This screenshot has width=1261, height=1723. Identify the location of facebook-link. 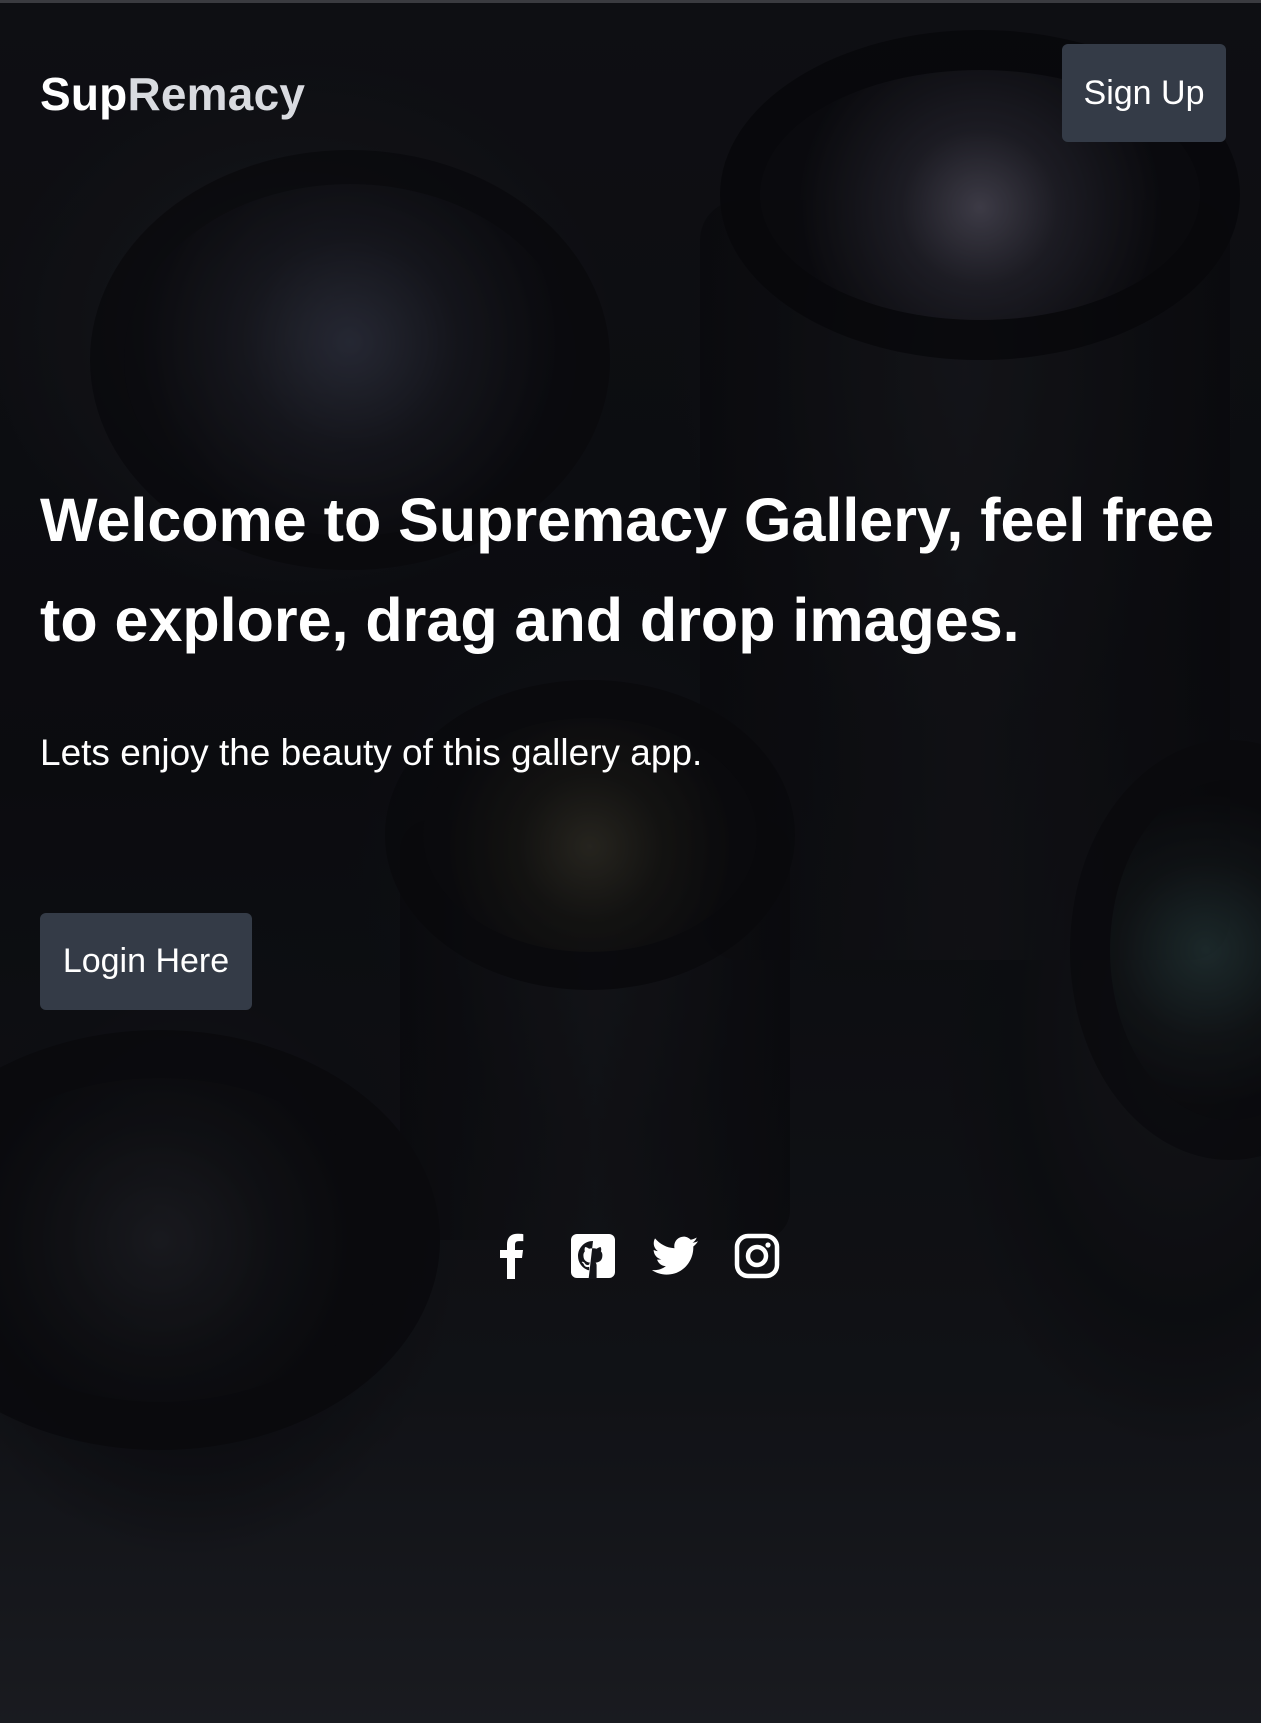
(511, 1256).